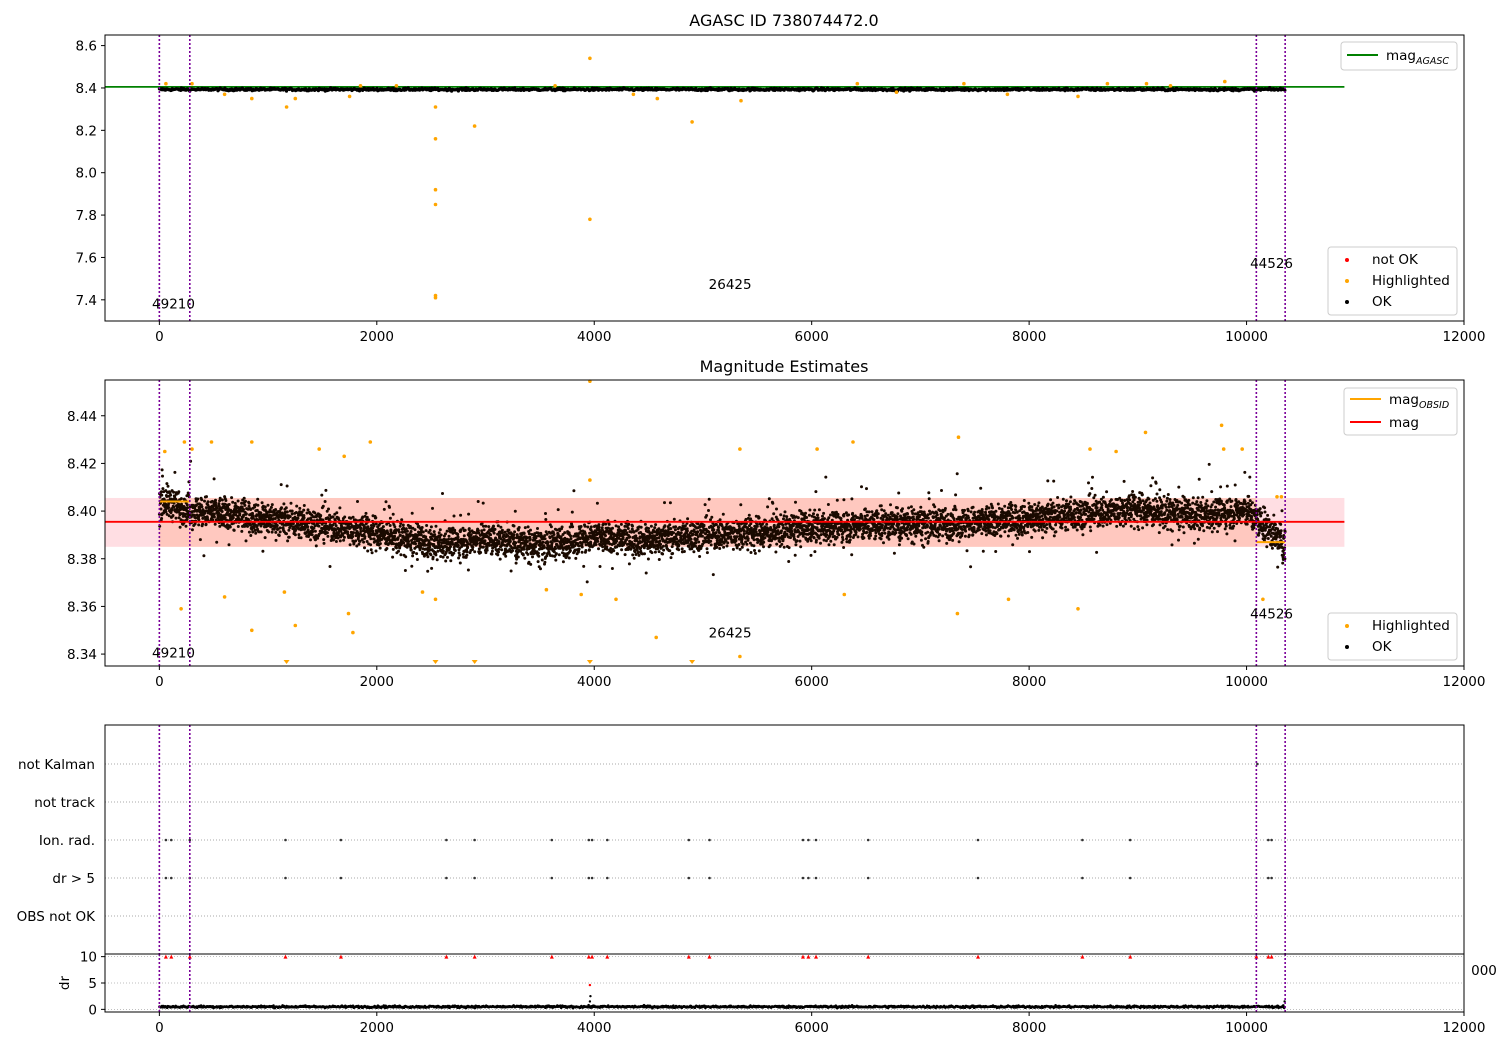 The height and width of the screenshot is (1050, 1500). Describe the element at coordinates (783, 20) in the screenshot. I see `panel1-title: AGASC ID 738074472.0` at that location.